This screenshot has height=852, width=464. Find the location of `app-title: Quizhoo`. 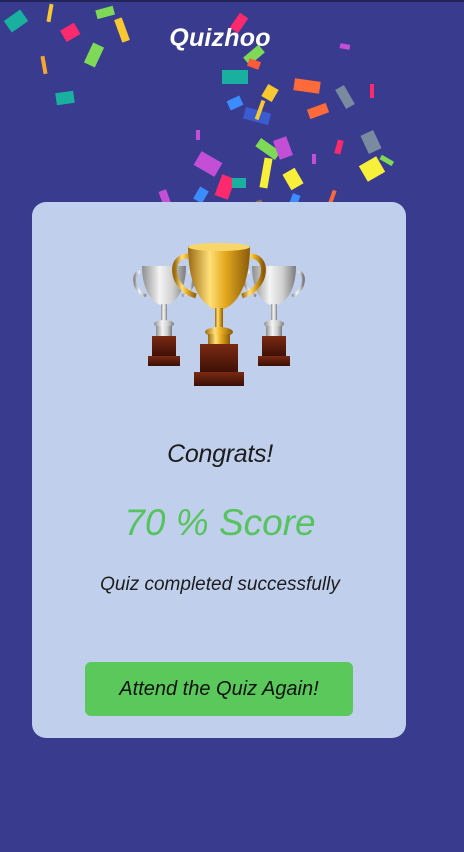

app-title: Quizhoo is located at coordinates (220, 38).